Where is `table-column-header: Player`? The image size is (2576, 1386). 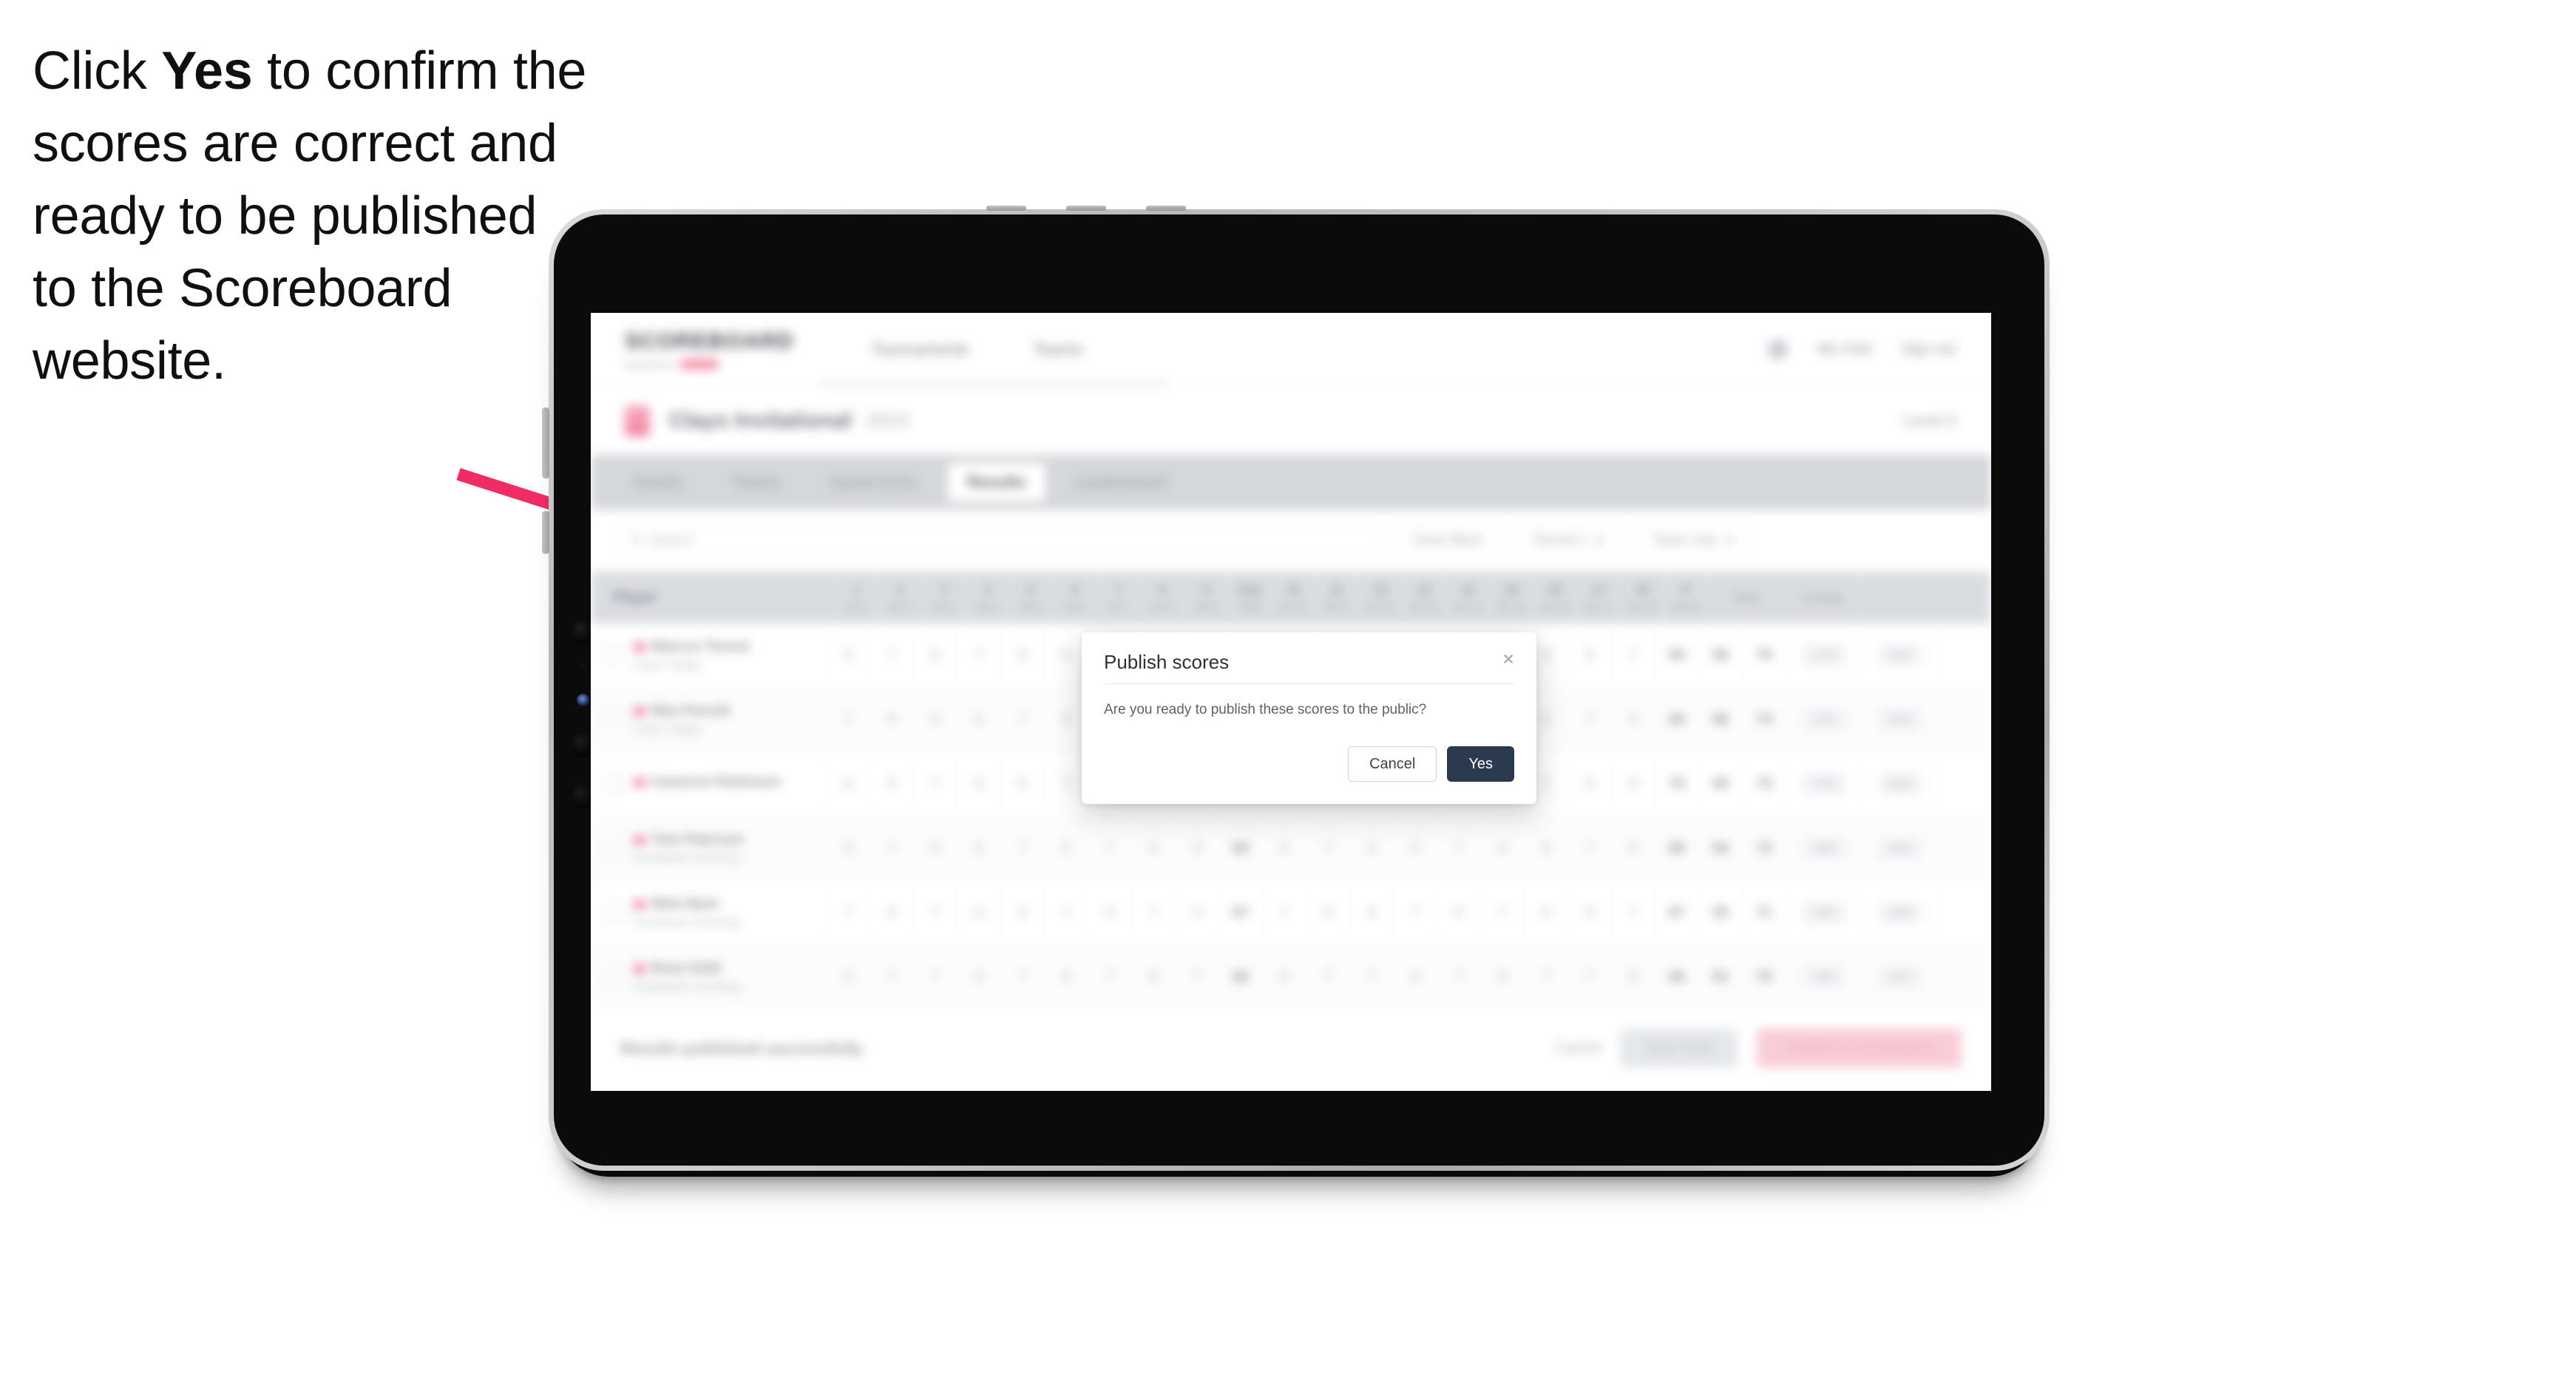 table-column-header: Player is located at coordinates (713, 597).